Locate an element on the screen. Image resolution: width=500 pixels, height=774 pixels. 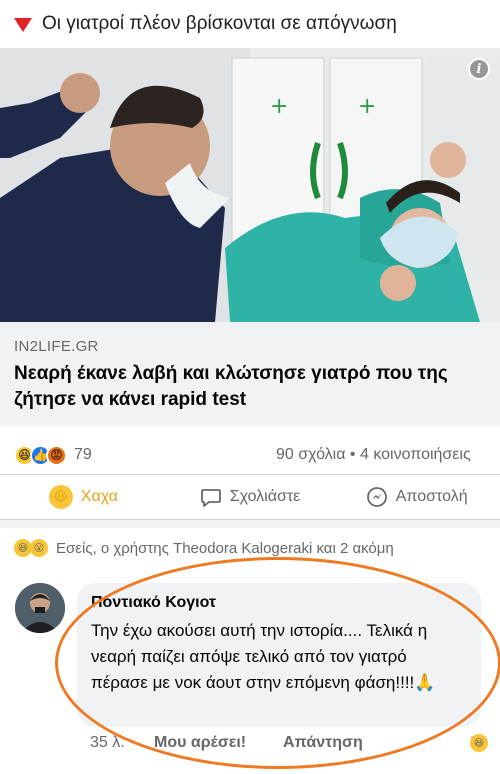
link-domain: IN2LIFE.GR is located at coordinates (56, 346).